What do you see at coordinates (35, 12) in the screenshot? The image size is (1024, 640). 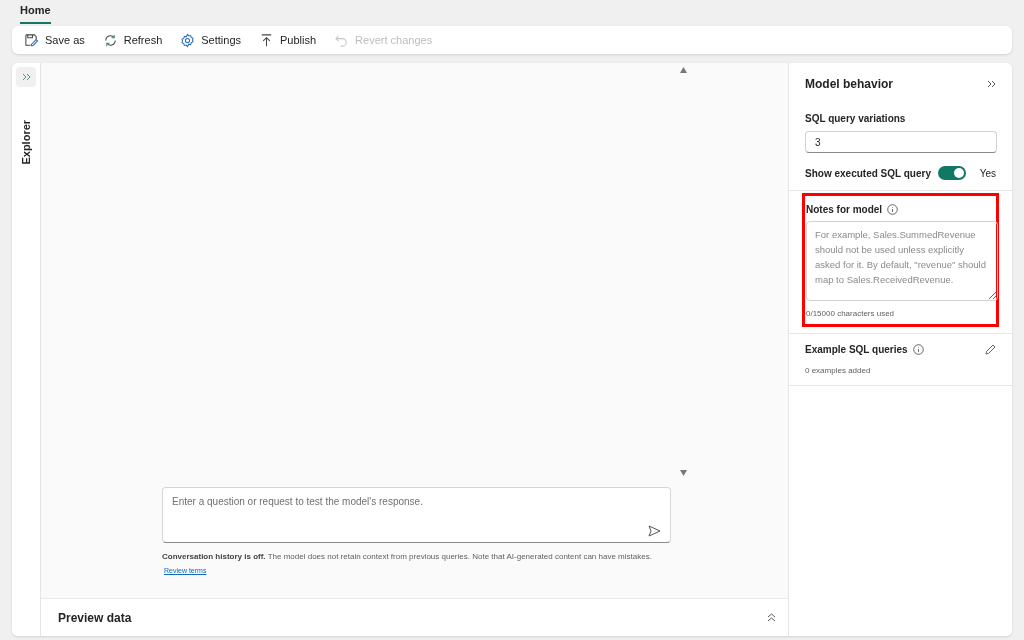 I see `tab: Home` at bounding box center [35, 12].